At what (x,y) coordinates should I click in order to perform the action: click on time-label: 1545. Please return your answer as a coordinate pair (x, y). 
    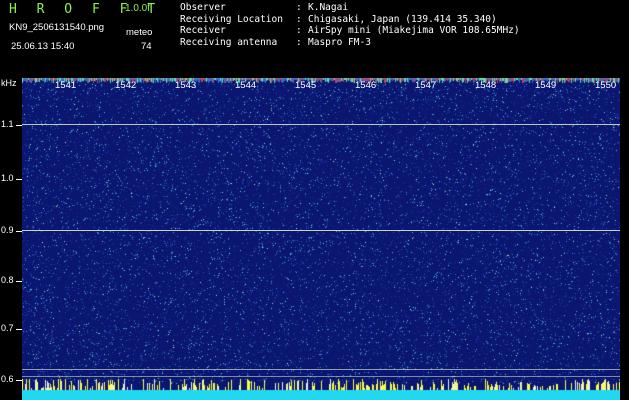
    Looking at the image, I should click on (306, 85).